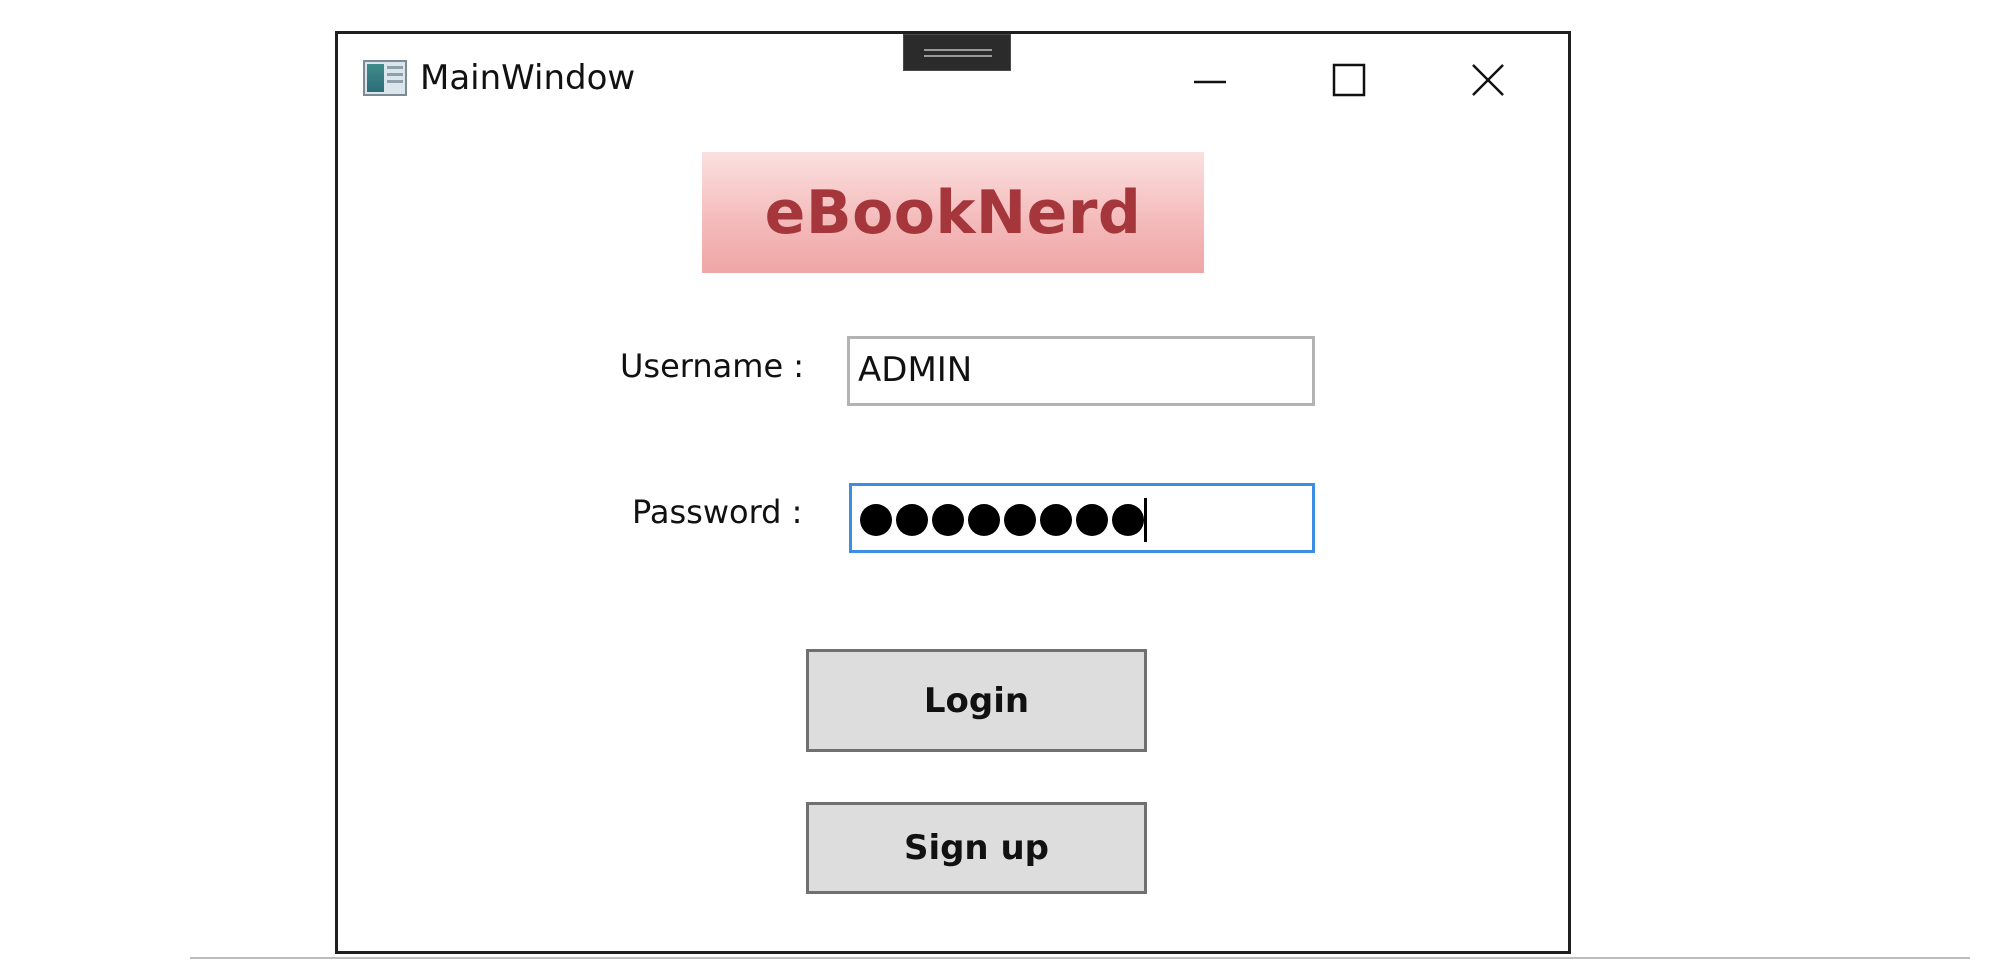 The width and height of the screenshot is (2008, 963). Describe the element at coordinates (712, 366) in the screenshot. I see `username-label: Username :` at that location.